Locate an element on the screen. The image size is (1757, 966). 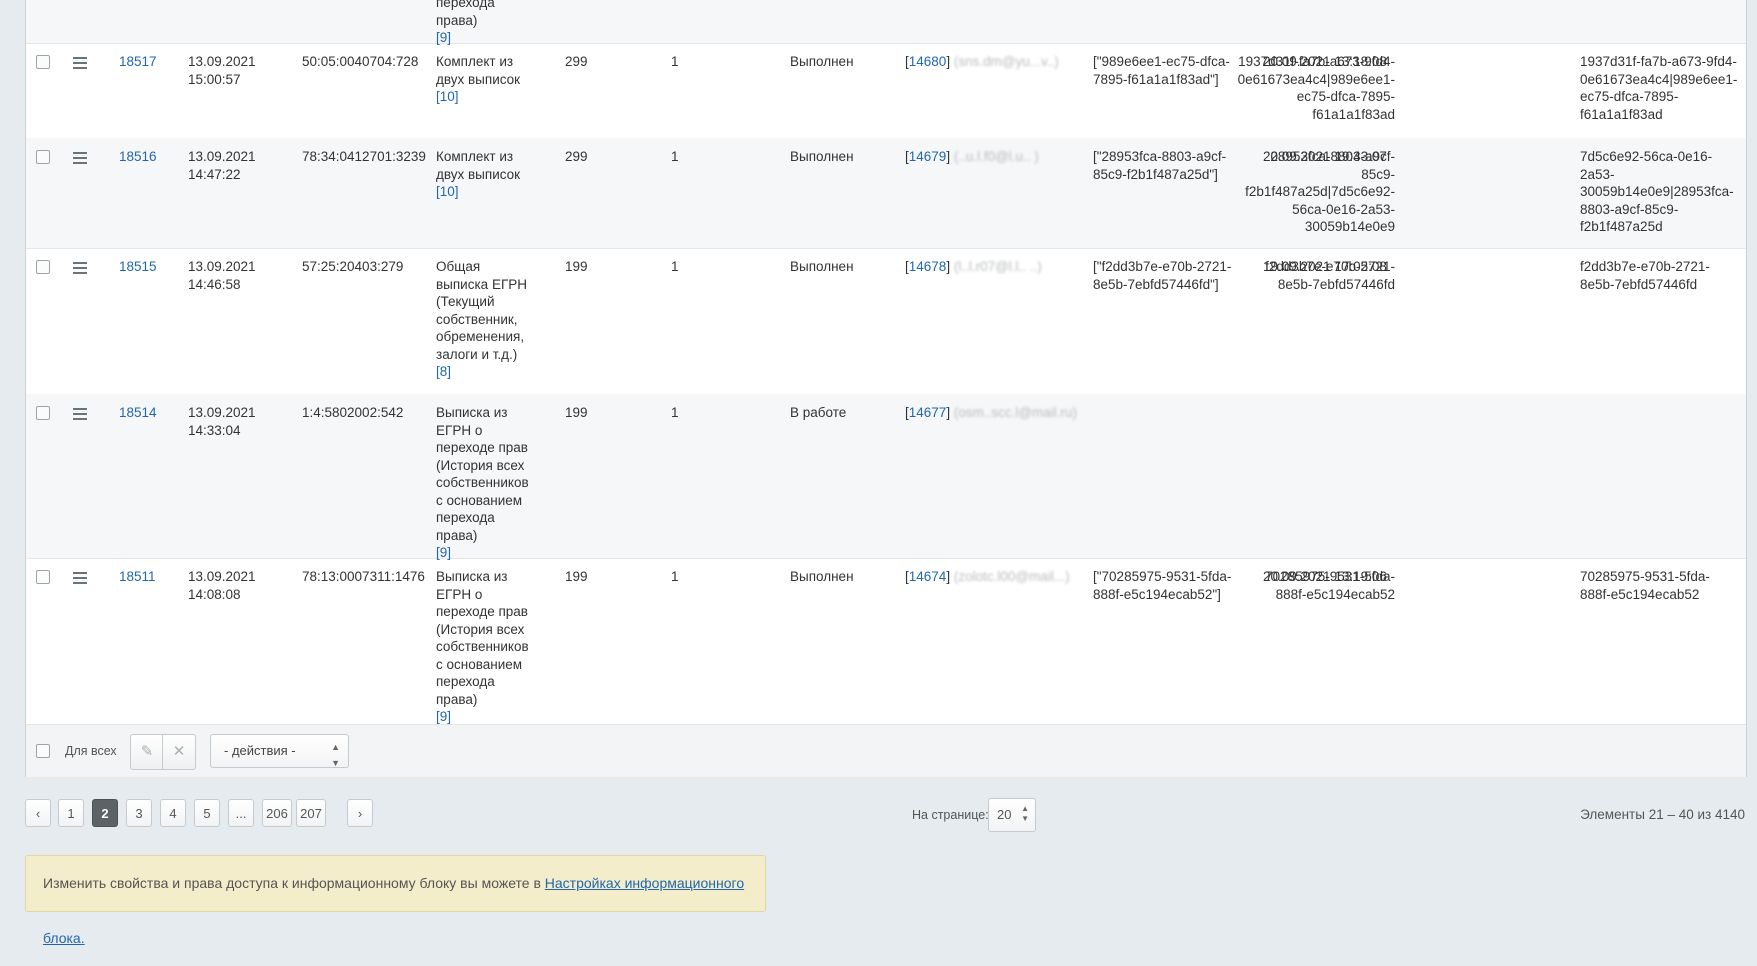
text-line: 8e5b-7ebfd57446fd is located at coordinates (1336, 284).